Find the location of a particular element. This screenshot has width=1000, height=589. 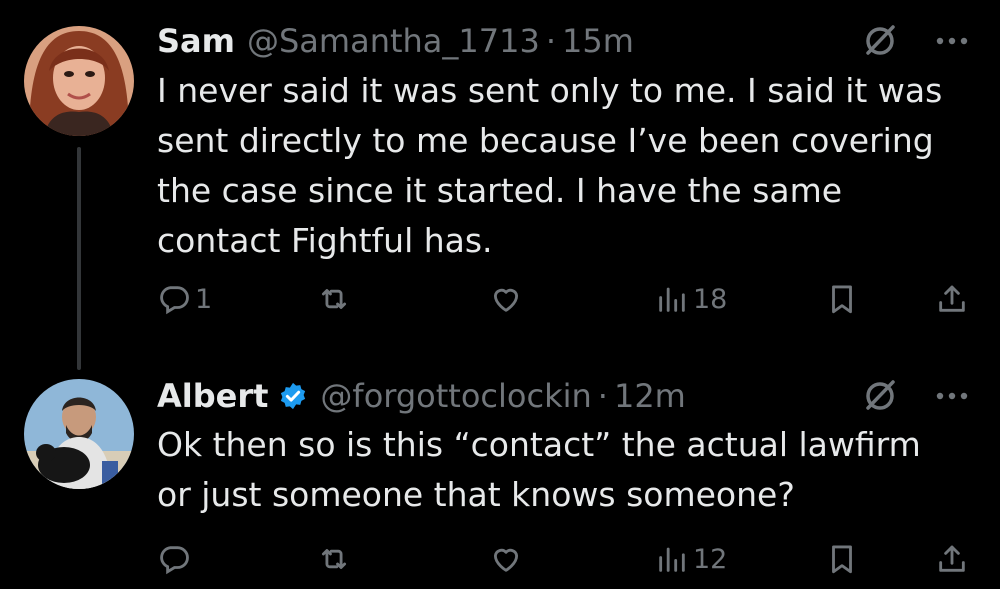

reply-button: 1 is located at coordinates (184, 299).